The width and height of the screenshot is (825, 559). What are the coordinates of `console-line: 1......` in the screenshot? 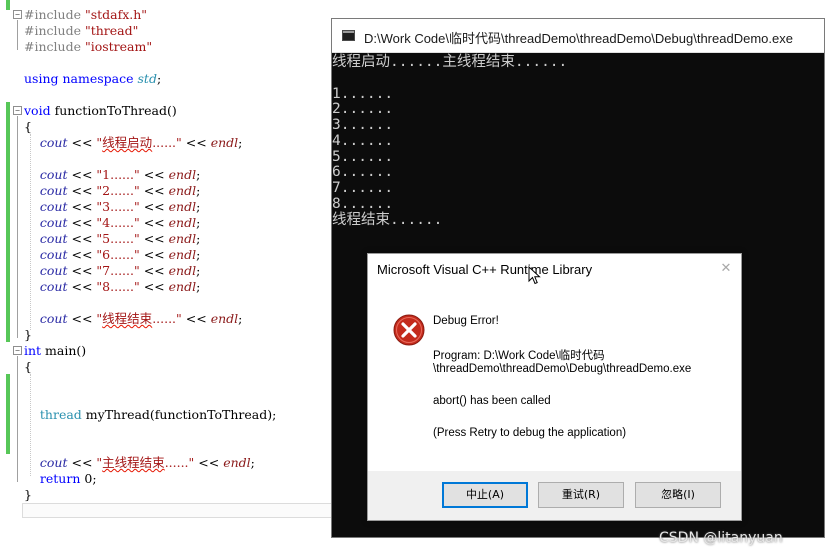 It's located at (363, 93).